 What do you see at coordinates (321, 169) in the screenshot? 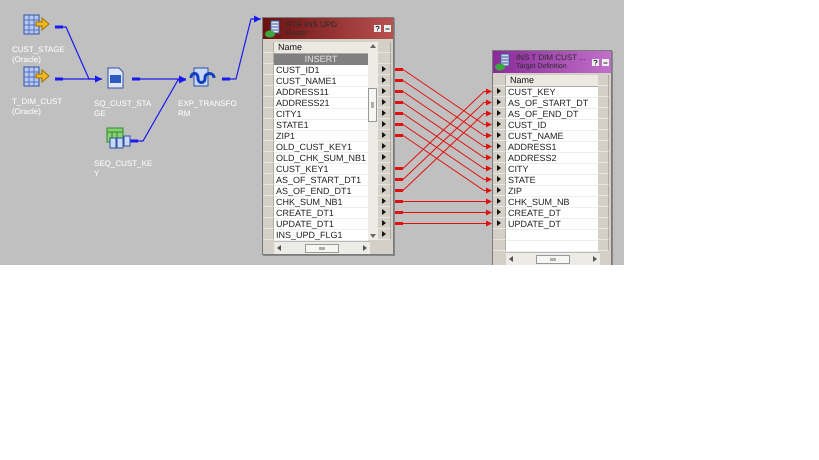
I see `port-name: CUST_KEY1` at bounding box center [321, 169].